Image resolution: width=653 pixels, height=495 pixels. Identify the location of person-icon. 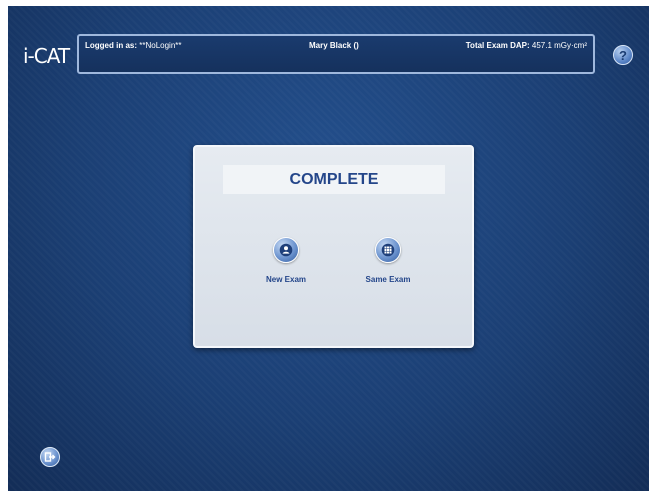
(286, 250).